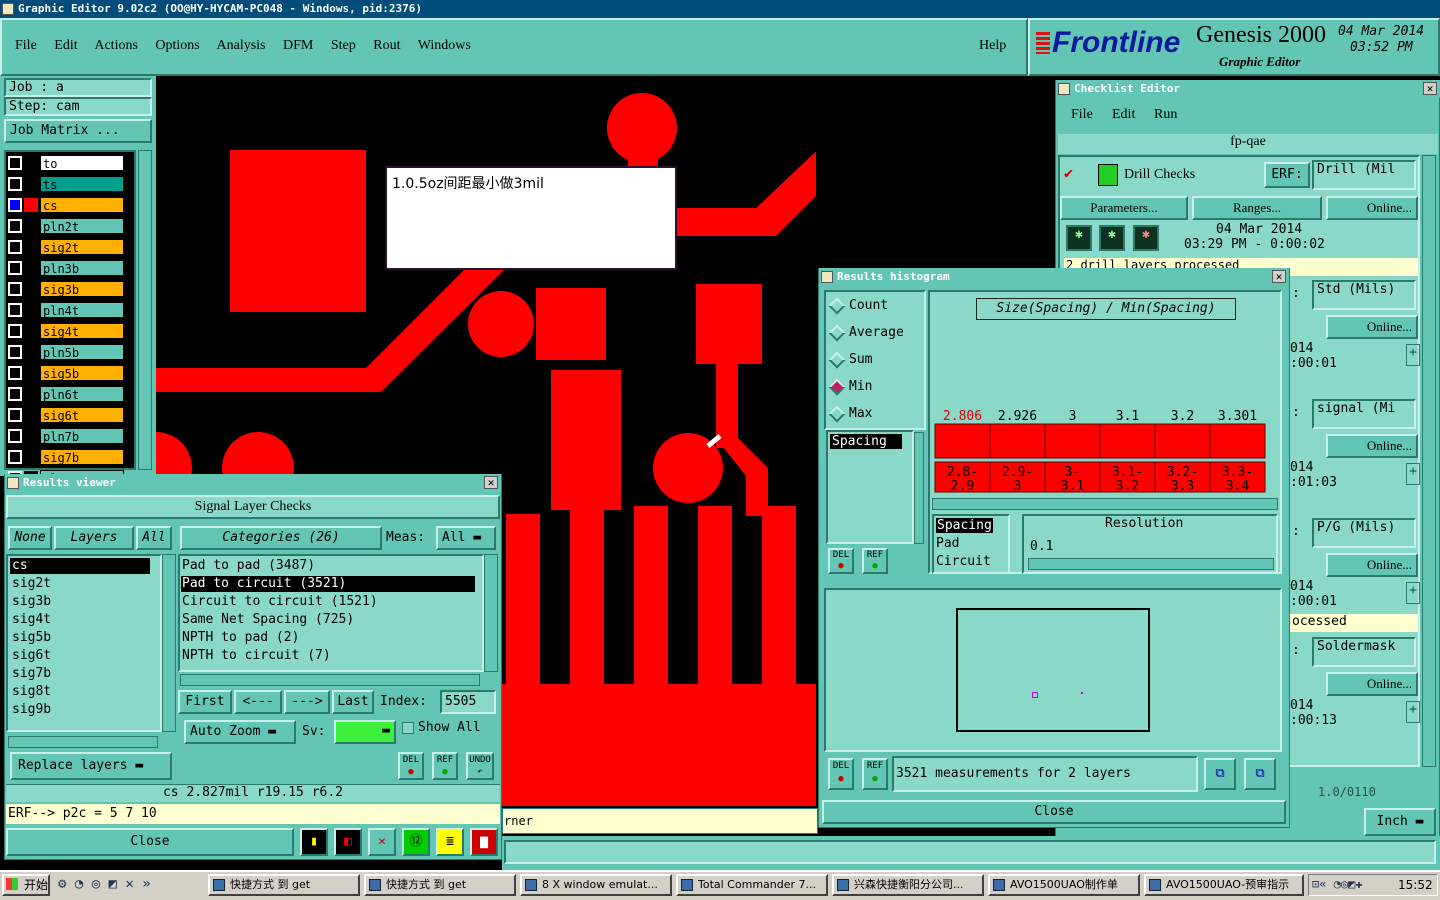 The height and width of the screenshot is (900, 1440). I want to click on tray-icons: ⊡« ◔◎◩✚, so click(1337, 884).